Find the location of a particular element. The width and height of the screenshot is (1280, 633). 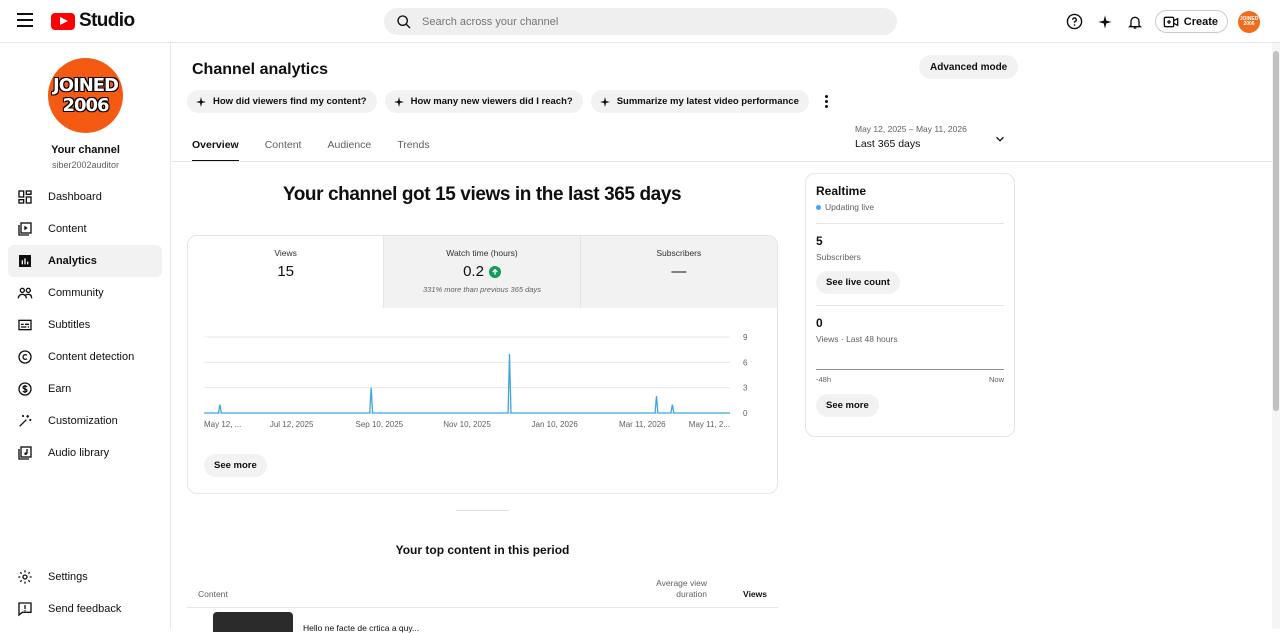

tab-audience: Audience is located at coordinates (349, 150).